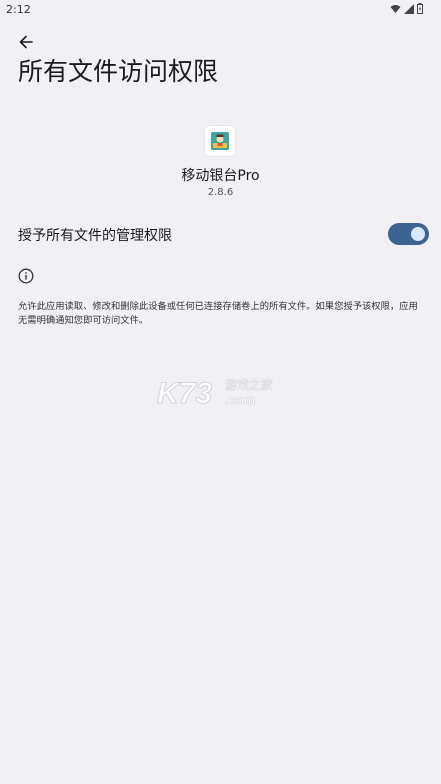 This screenshot has height=784, width=441. Describe the element at coordinates (26, 276) in the screenshot. I see `info-icon` at that location.